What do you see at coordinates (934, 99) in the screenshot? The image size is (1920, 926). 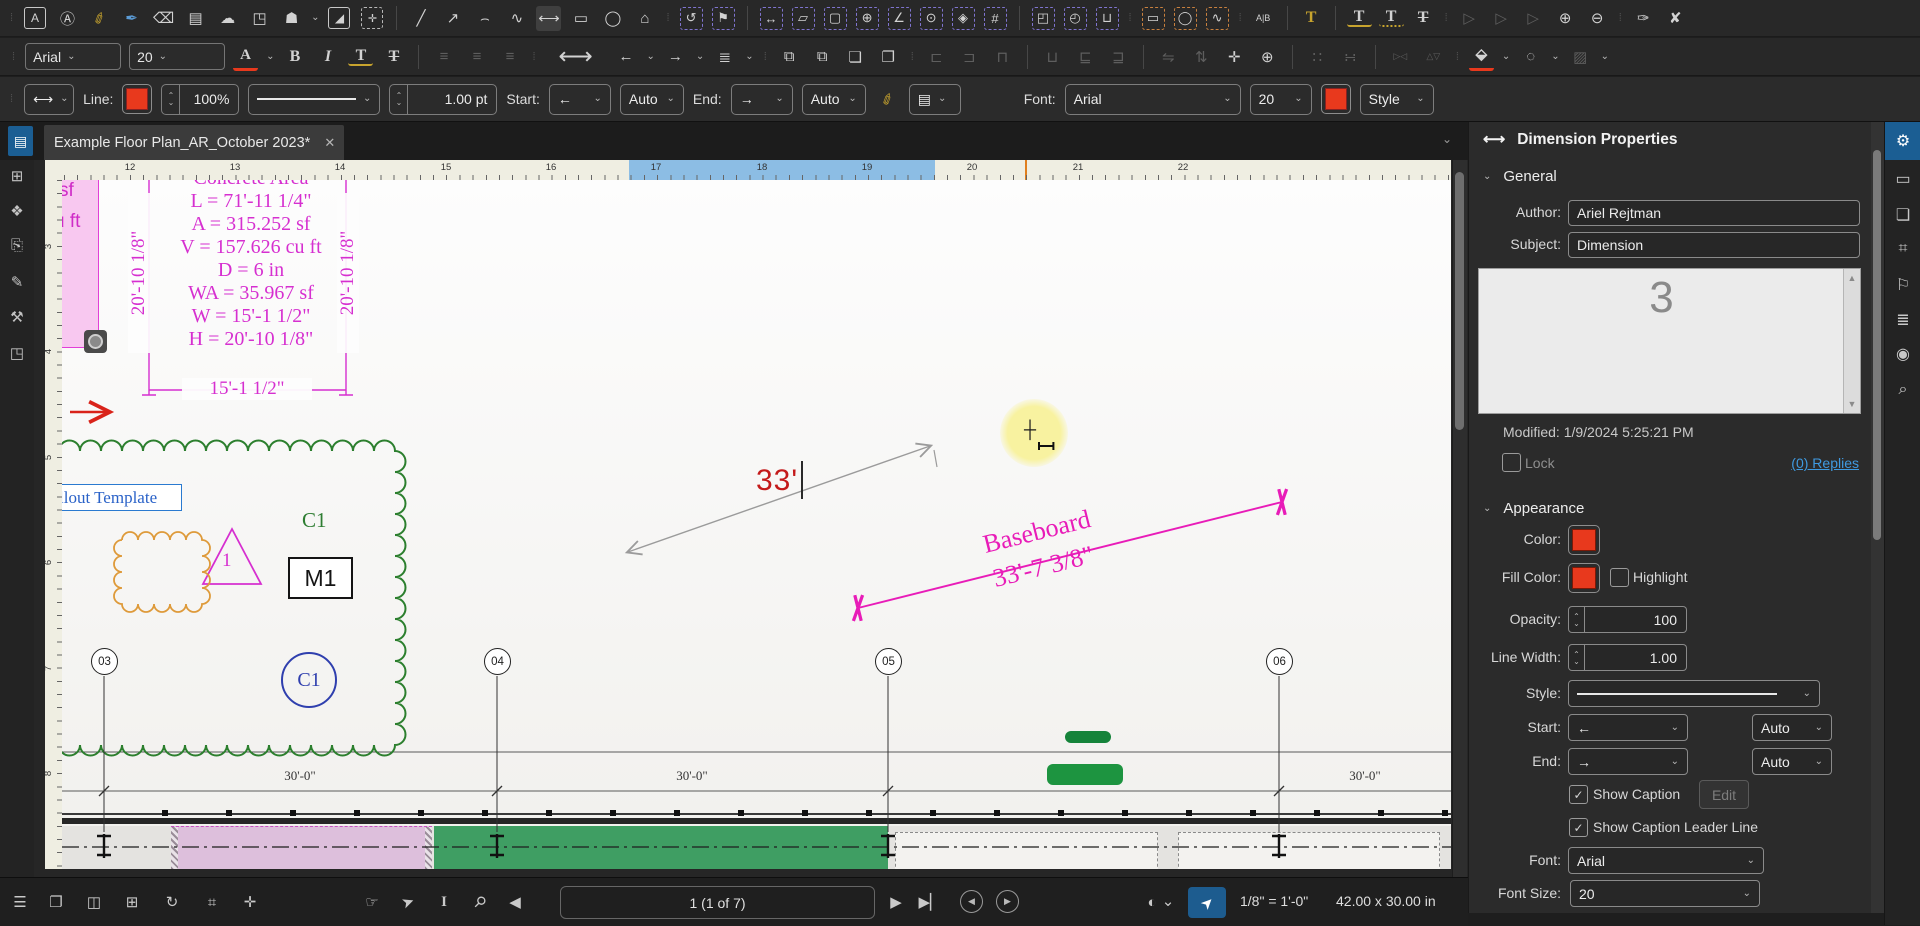 I see `caption-style-dropdown: ▤ ⌄` at bounding box center [934, 99].